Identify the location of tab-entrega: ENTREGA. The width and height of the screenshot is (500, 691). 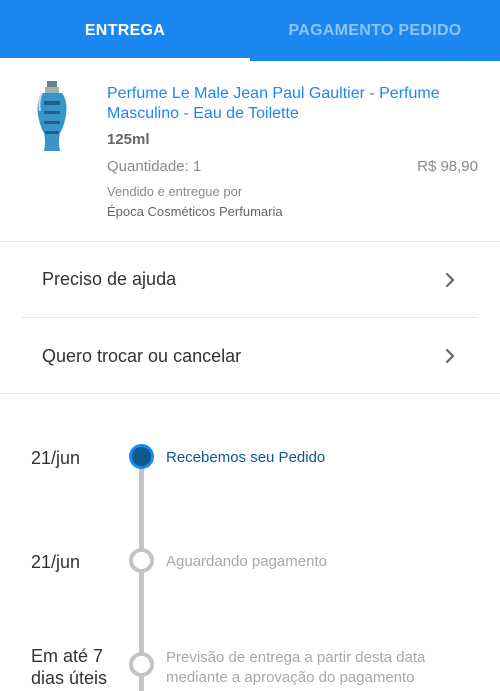
(125, 30).